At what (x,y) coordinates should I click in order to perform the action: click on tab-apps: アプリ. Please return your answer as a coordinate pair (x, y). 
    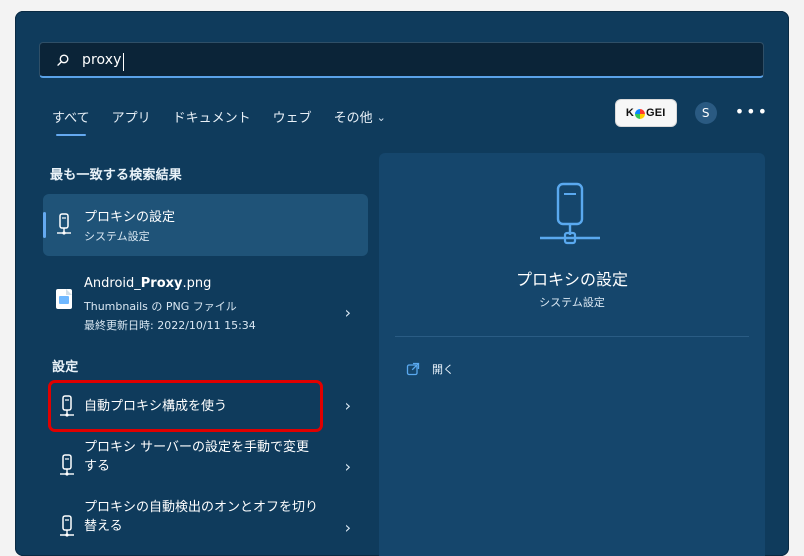
    Looking at the image, I should click on (131, 121).